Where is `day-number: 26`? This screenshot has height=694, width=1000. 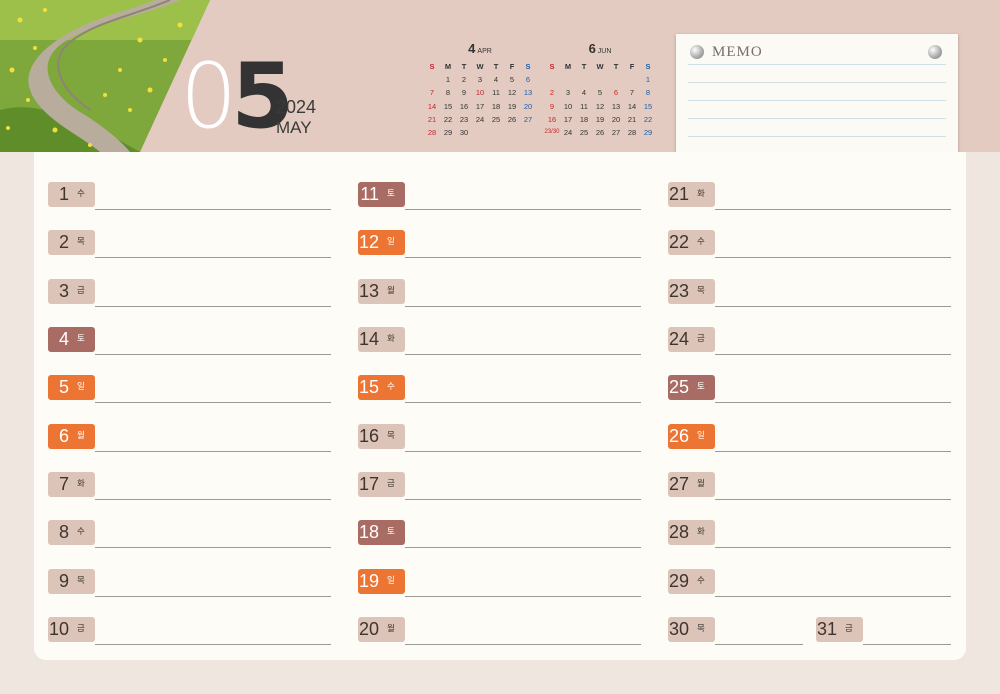 day-number: 26 is located at coordinates (678, 436).